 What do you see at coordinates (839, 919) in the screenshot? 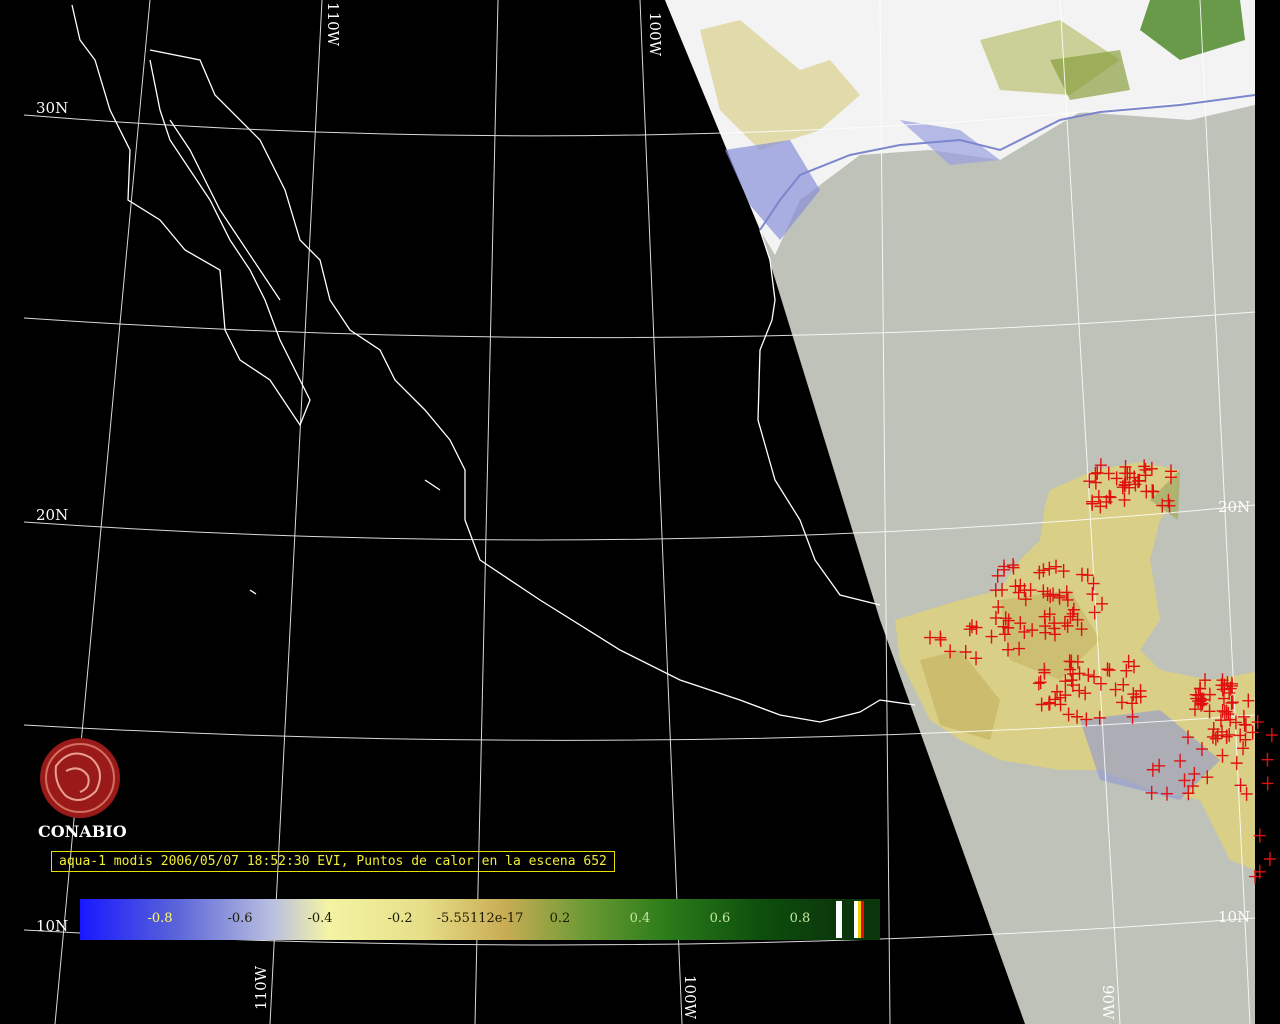
I see `colorbar-stripe-white` at bounding box center [839, 919].